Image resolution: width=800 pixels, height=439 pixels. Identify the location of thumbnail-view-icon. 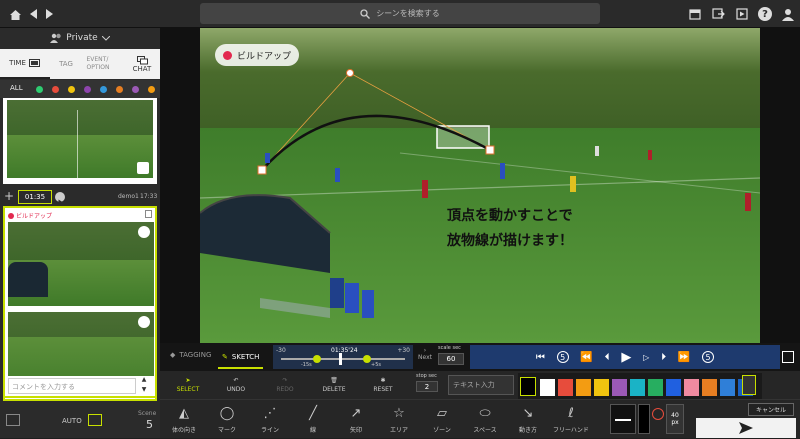
(13, 420).